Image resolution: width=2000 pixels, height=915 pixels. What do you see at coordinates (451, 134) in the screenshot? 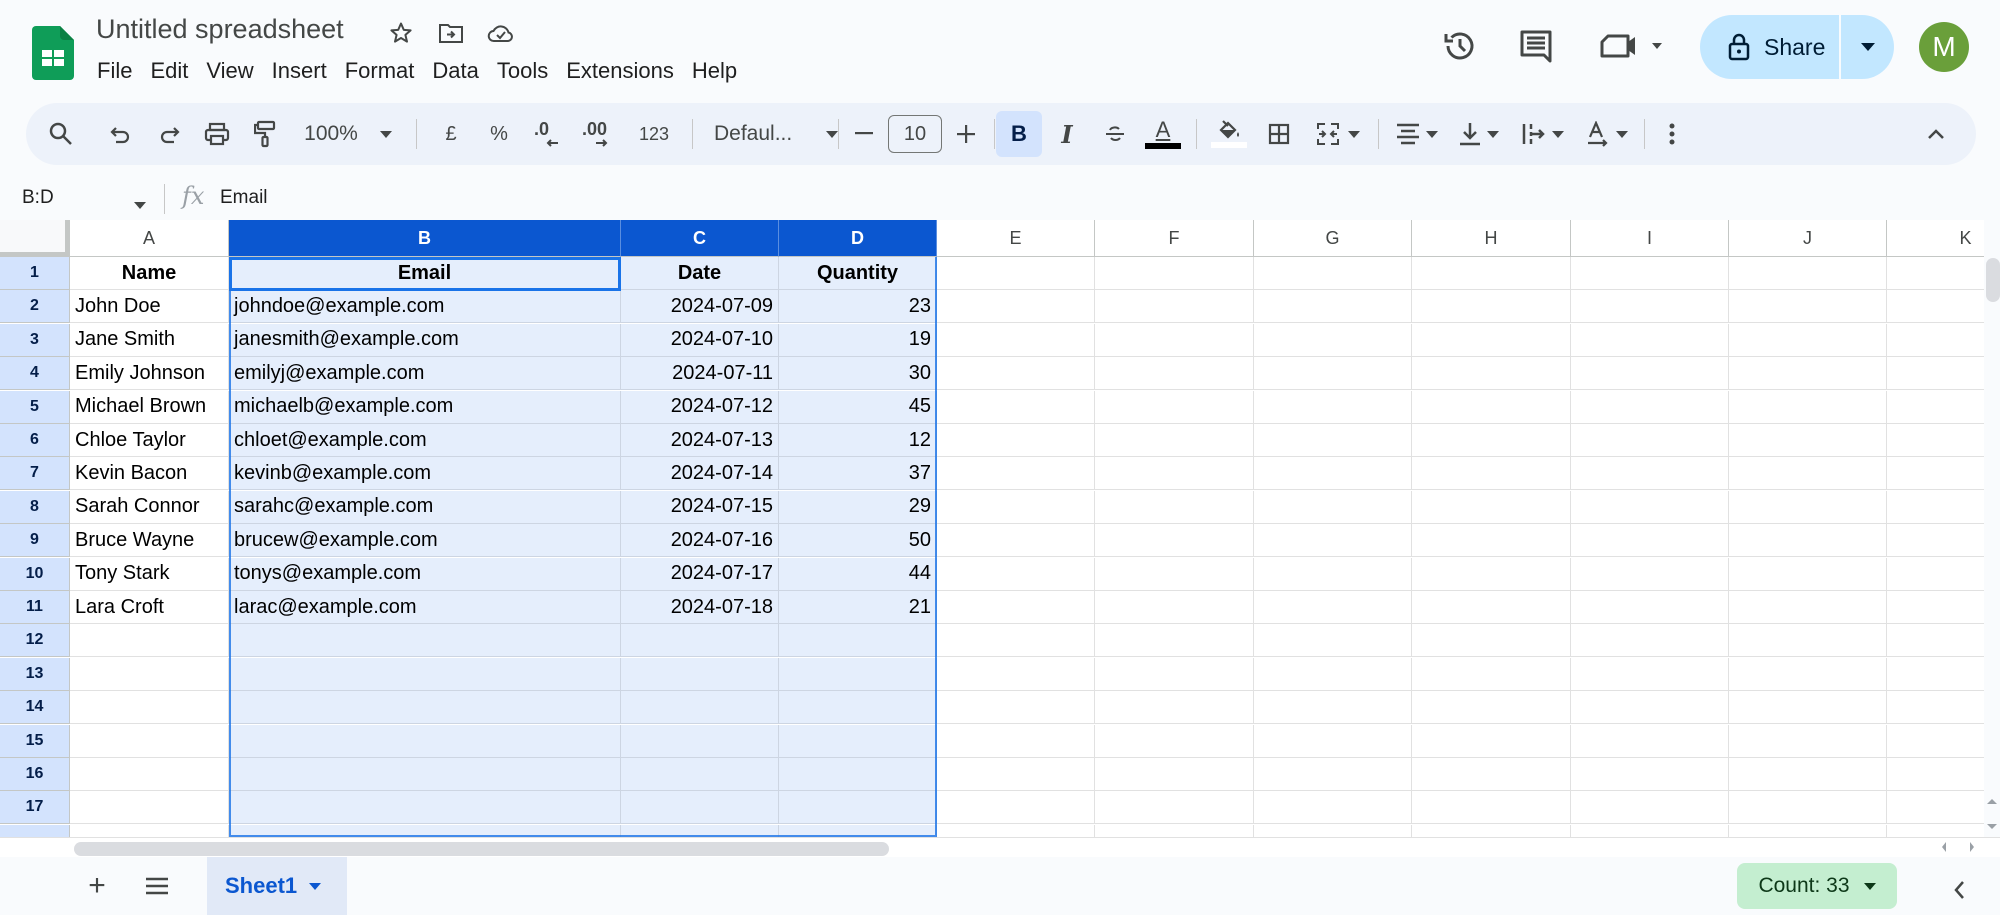
I see `currency-format-button: £` at bounding box center [451, 134].